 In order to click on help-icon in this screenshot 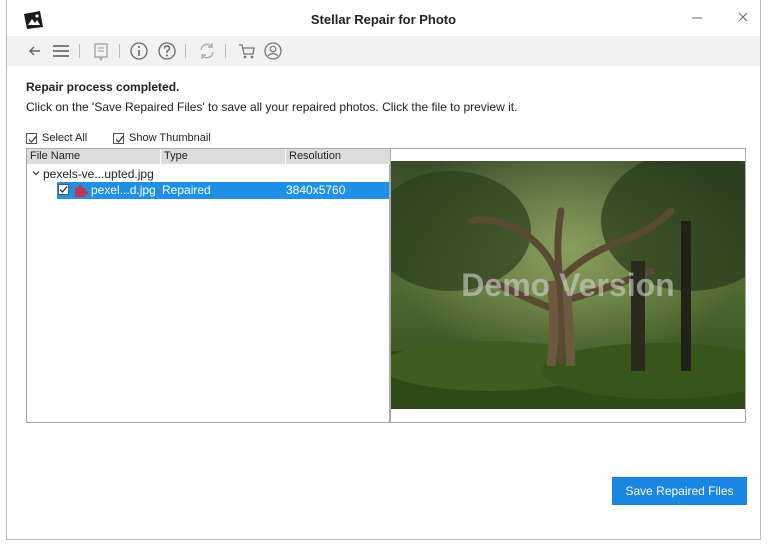, I will do `click(167, 51)`.